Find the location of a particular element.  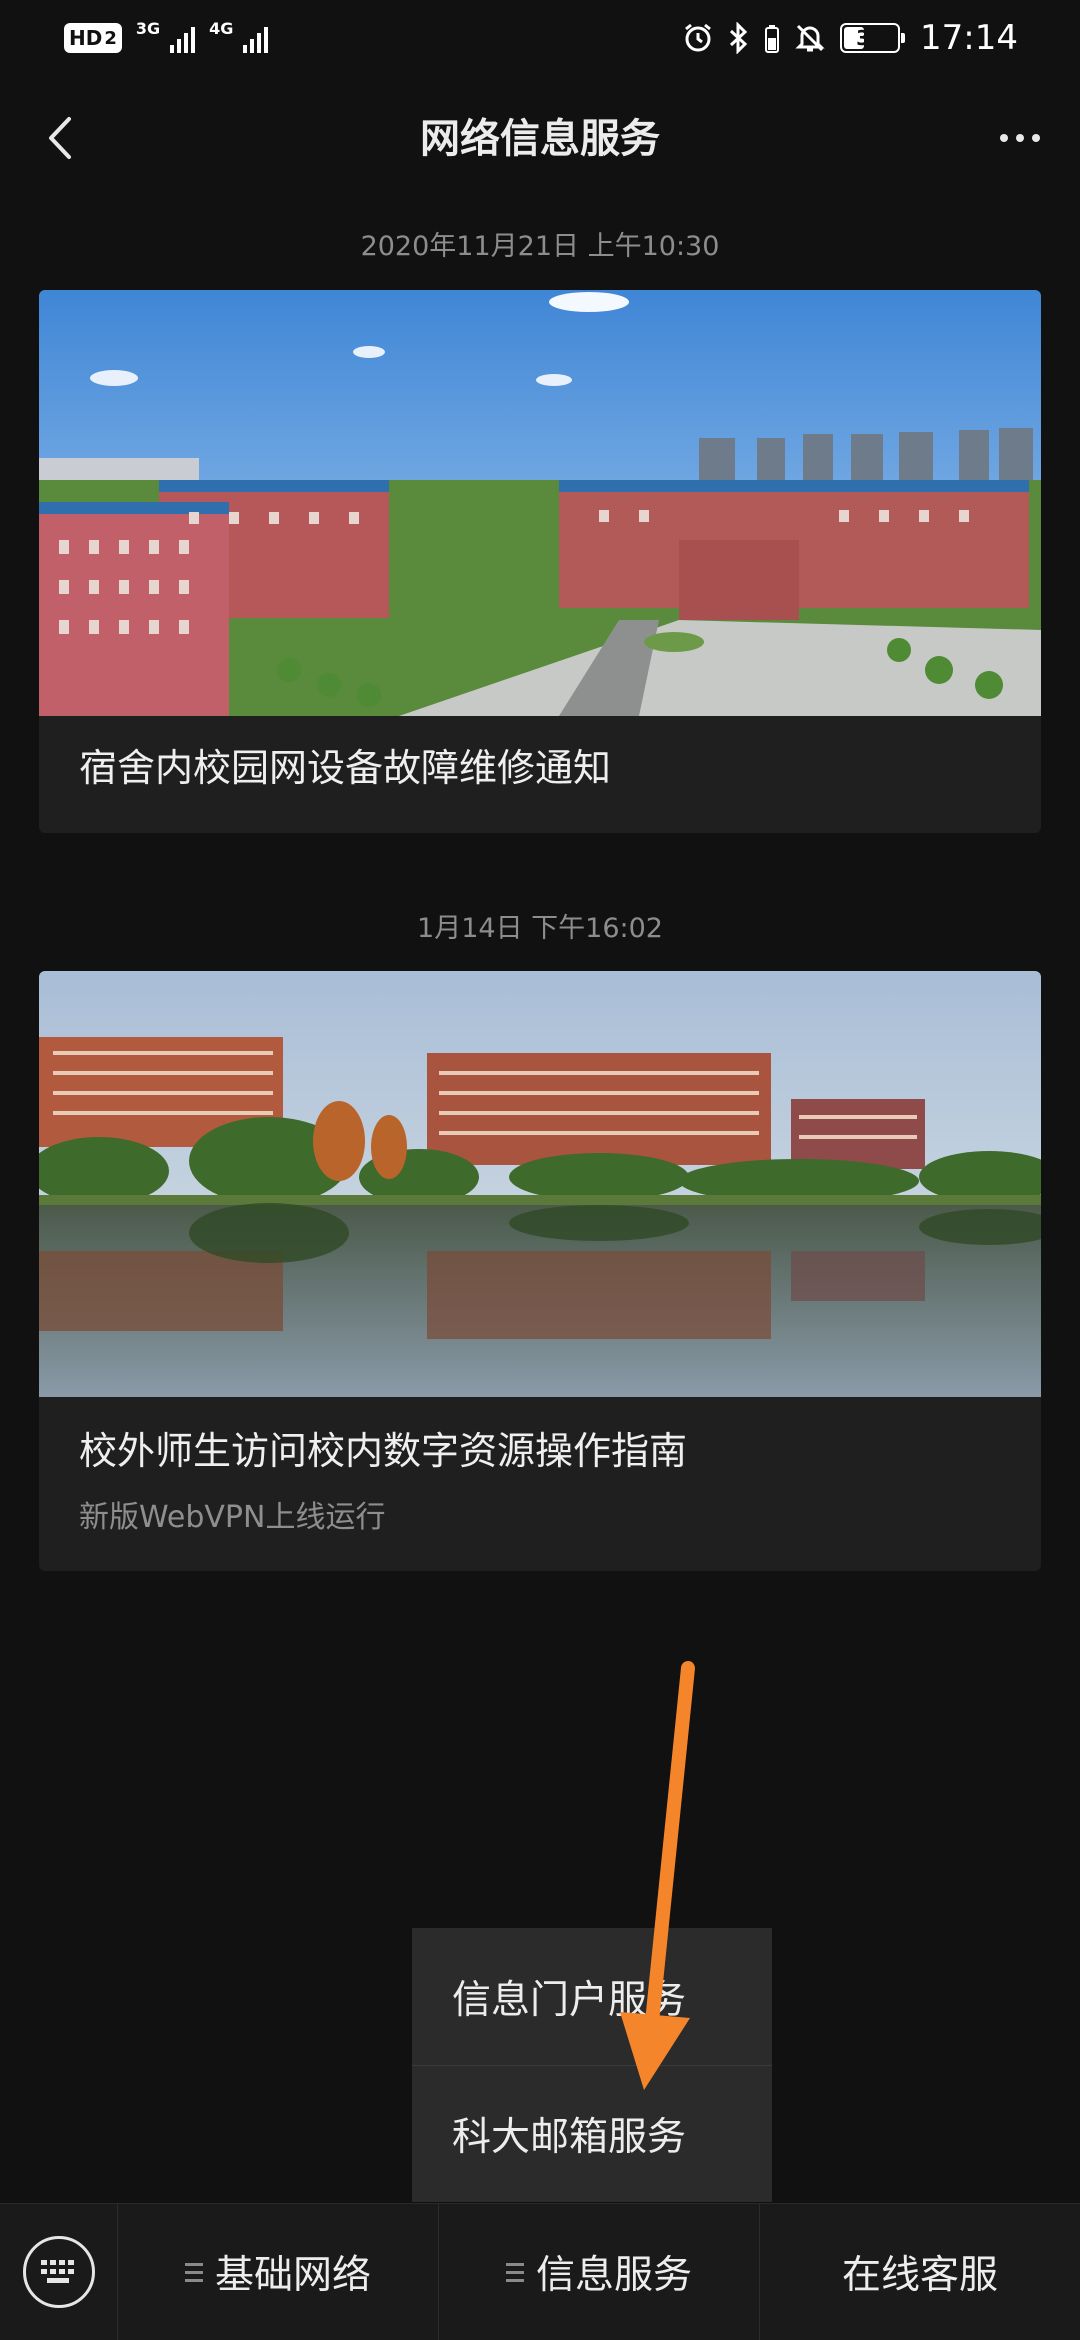

hd-badge: HD 2 is located at coordinates (93, 38).